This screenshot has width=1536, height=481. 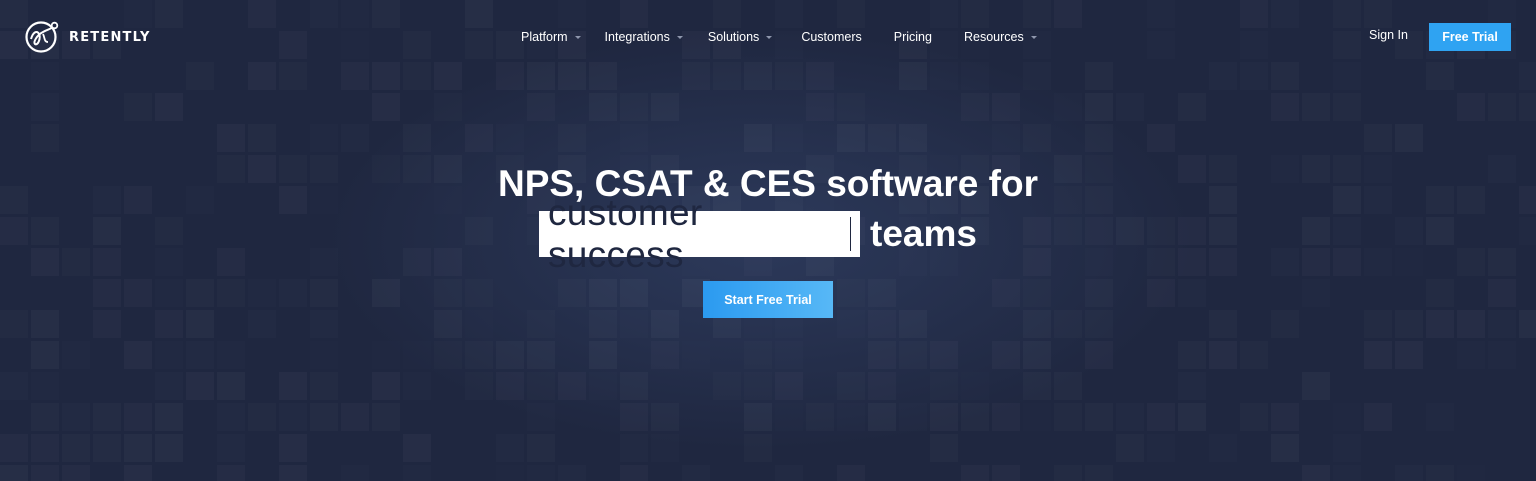 I want to click on hero-title-line-2: customer success teams, so click(x=758, y=233).